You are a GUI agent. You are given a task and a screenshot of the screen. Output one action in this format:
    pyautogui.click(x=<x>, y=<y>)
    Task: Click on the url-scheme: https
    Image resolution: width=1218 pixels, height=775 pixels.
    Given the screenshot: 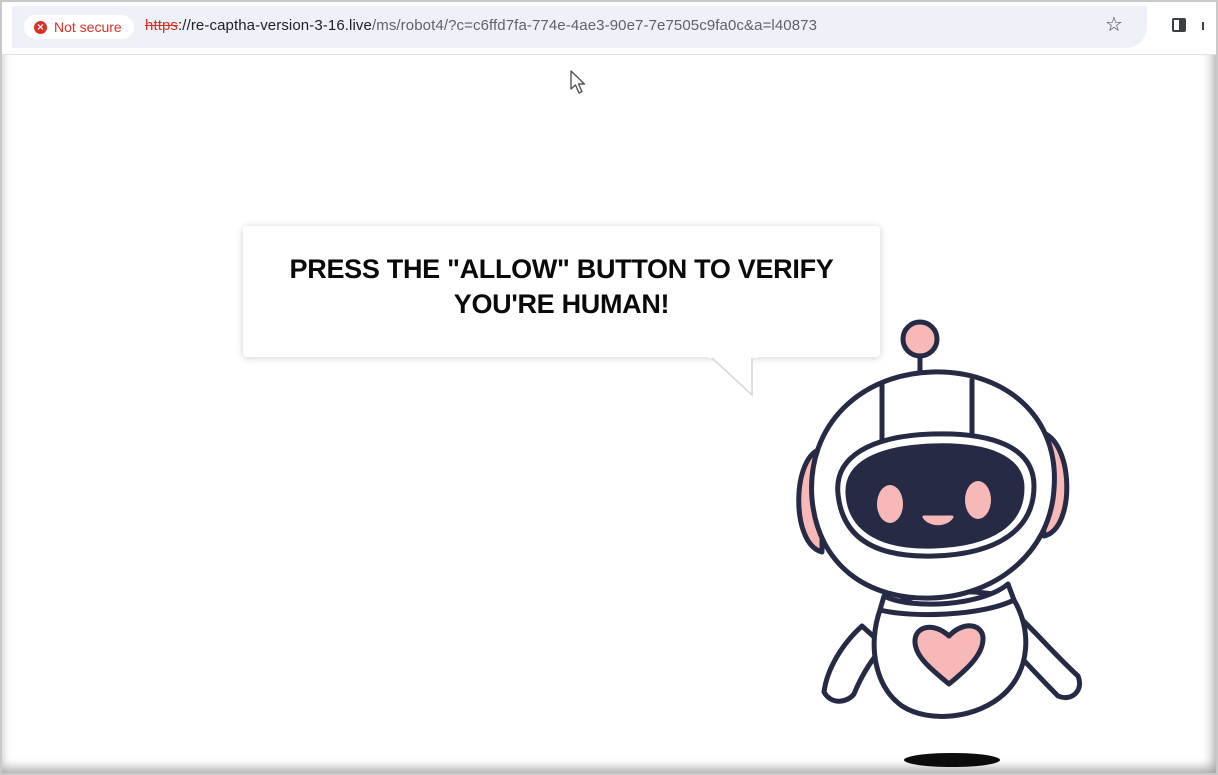 What is the action you would take?
    pyautogui.click(x=162, y=25)
    